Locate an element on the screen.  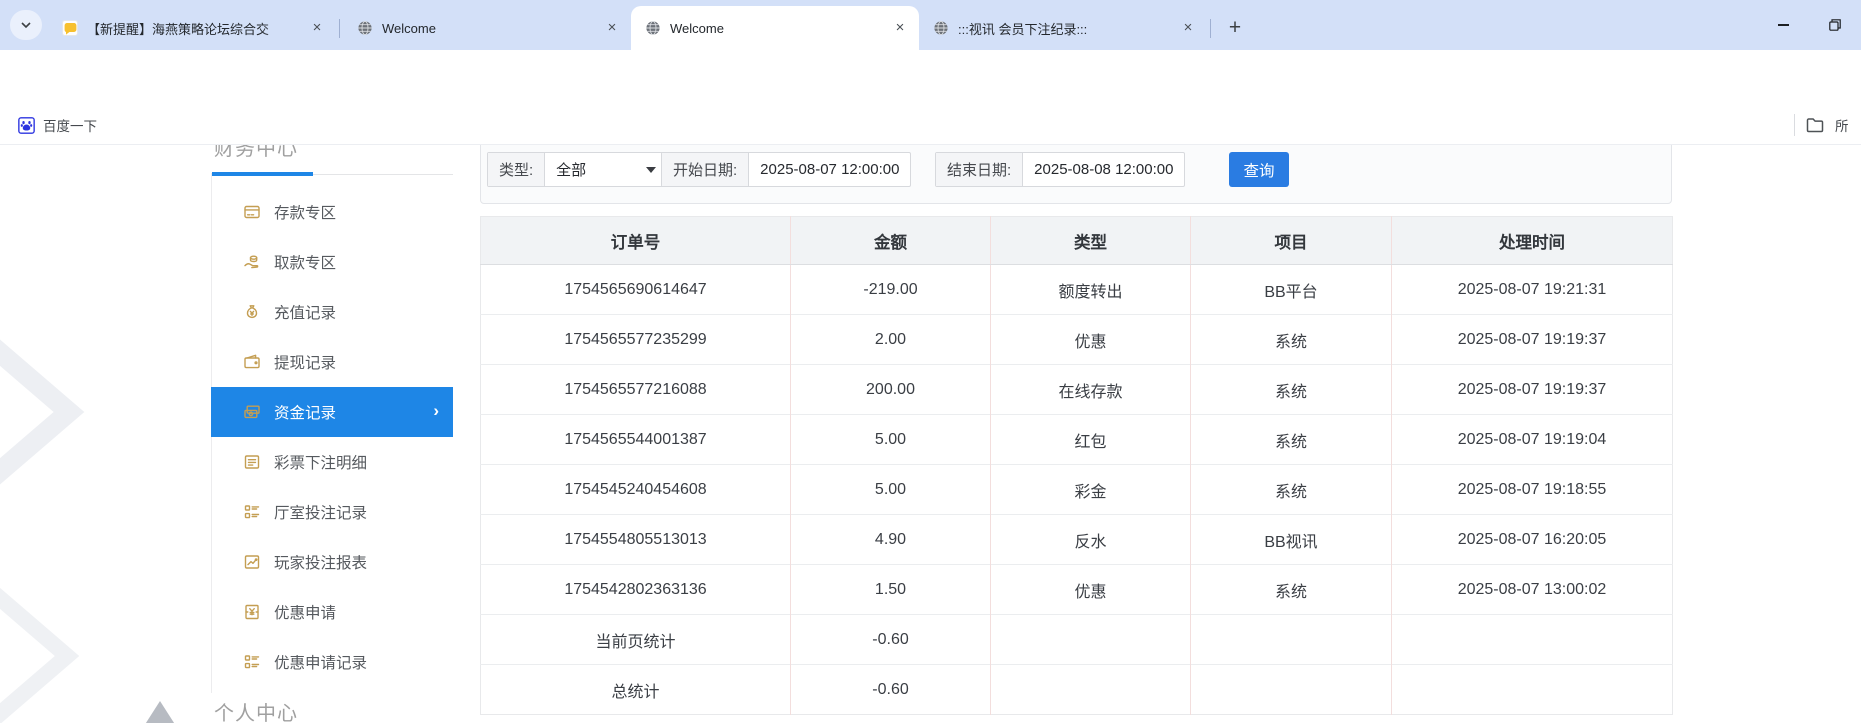
folder-icon is located at coordinates (1815, 125).